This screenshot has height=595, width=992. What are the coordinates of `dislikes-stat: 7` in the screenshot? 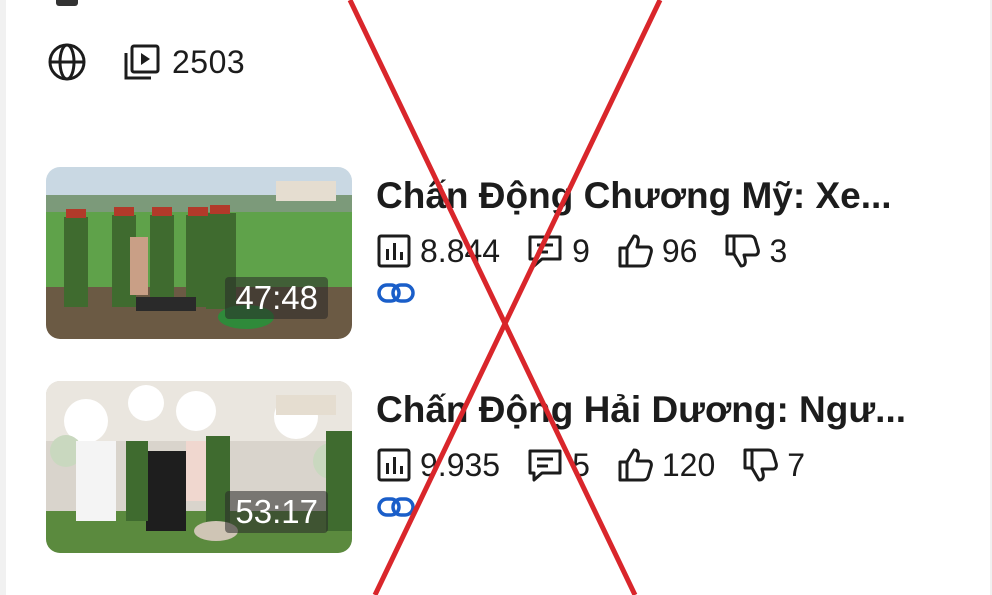 It's located at (773, 465).